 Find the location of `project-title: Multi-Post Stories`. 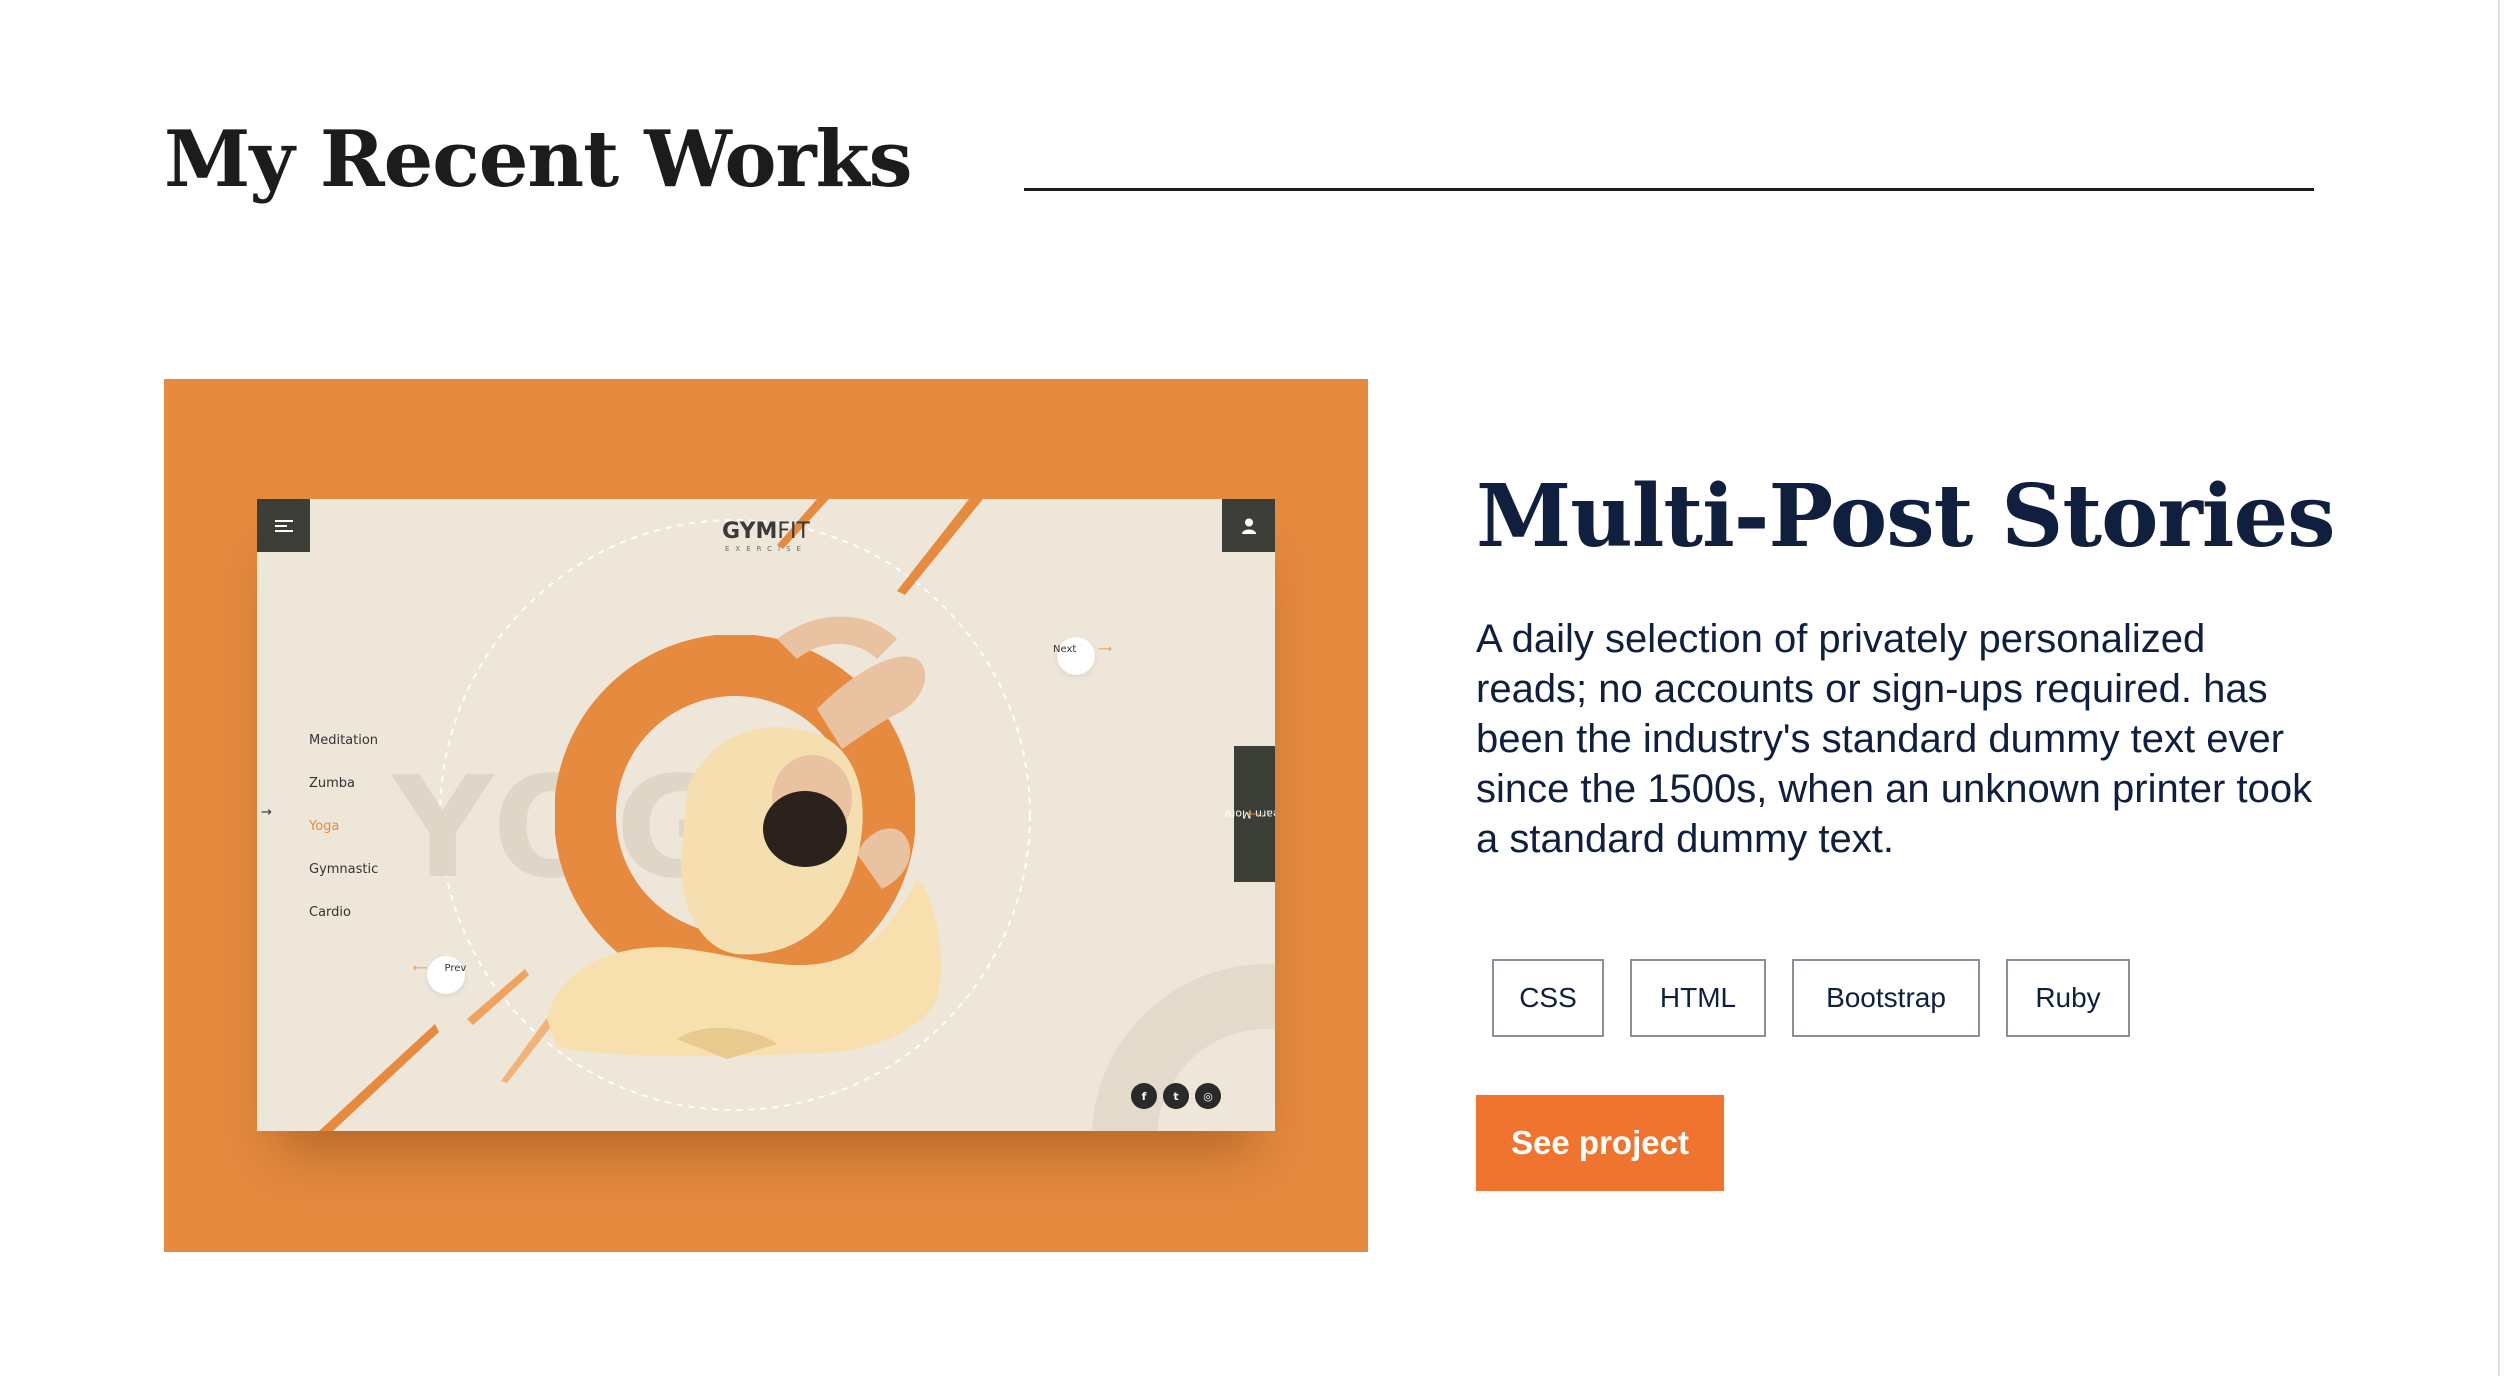

project-title: Multi-Post Stories is located at coordinates (1906, 516).